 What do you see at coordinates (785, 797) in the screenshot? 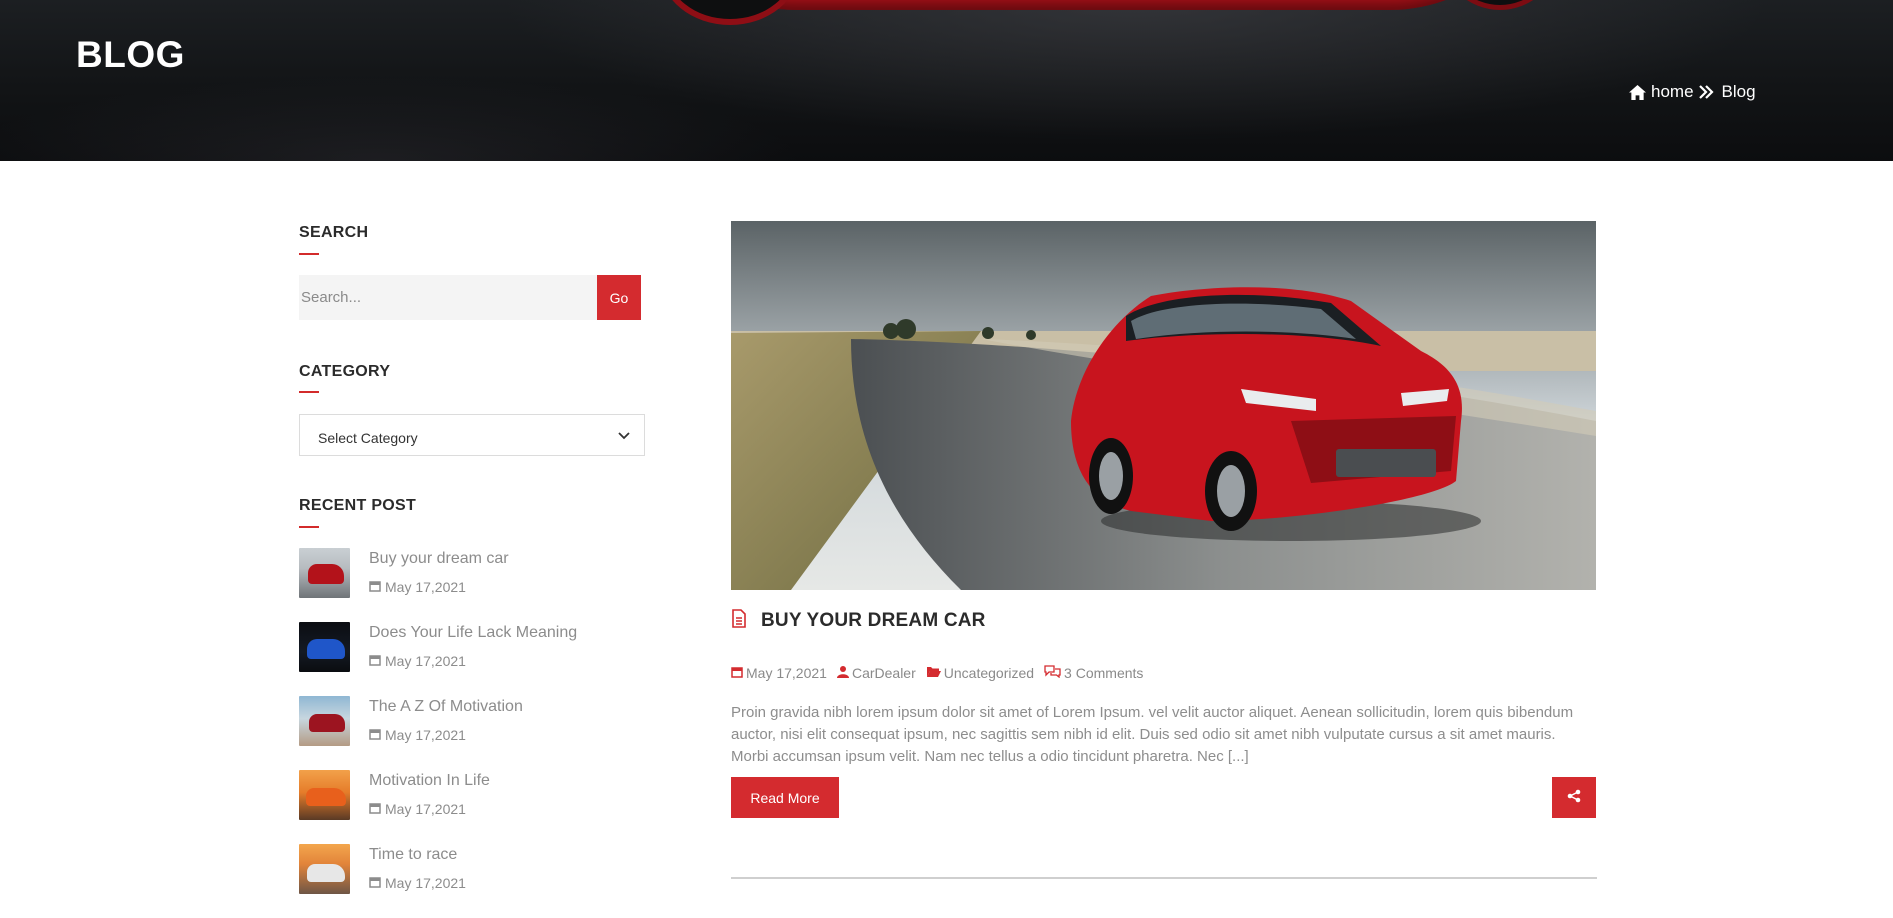
I see `read-more-button: Read More` at bounding box center [785, 797].